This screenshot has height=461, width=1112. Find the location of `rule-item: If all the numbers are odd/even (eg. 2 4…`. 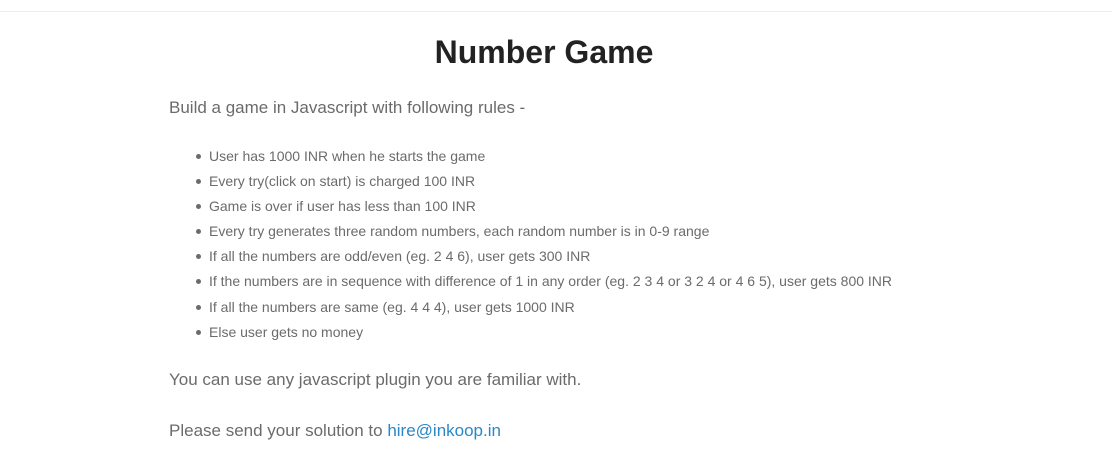

rule-item: If all the numbers are odd/even (eg. 2 4… is located at coordinates (543, 257).